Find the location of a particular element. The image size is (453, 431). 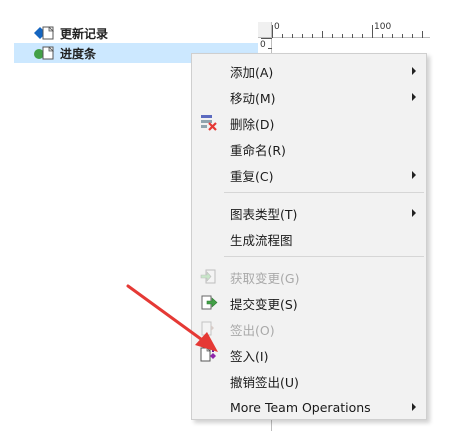

menu-item-delete: 删除(D) is located at coordinates (309, 123).